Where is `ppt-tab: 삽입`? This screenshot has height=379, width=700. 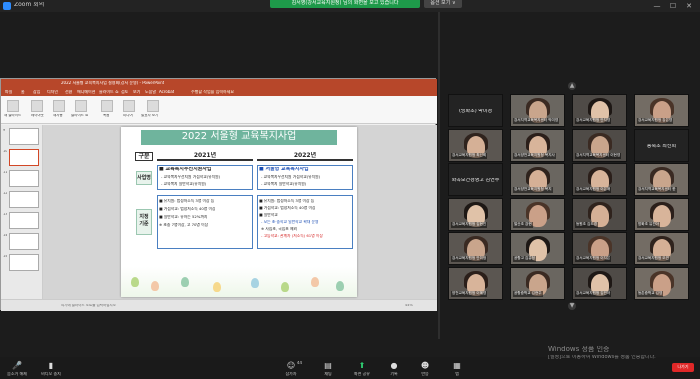 ppt-tab: 삽입 is located at coordinates (36, 92).